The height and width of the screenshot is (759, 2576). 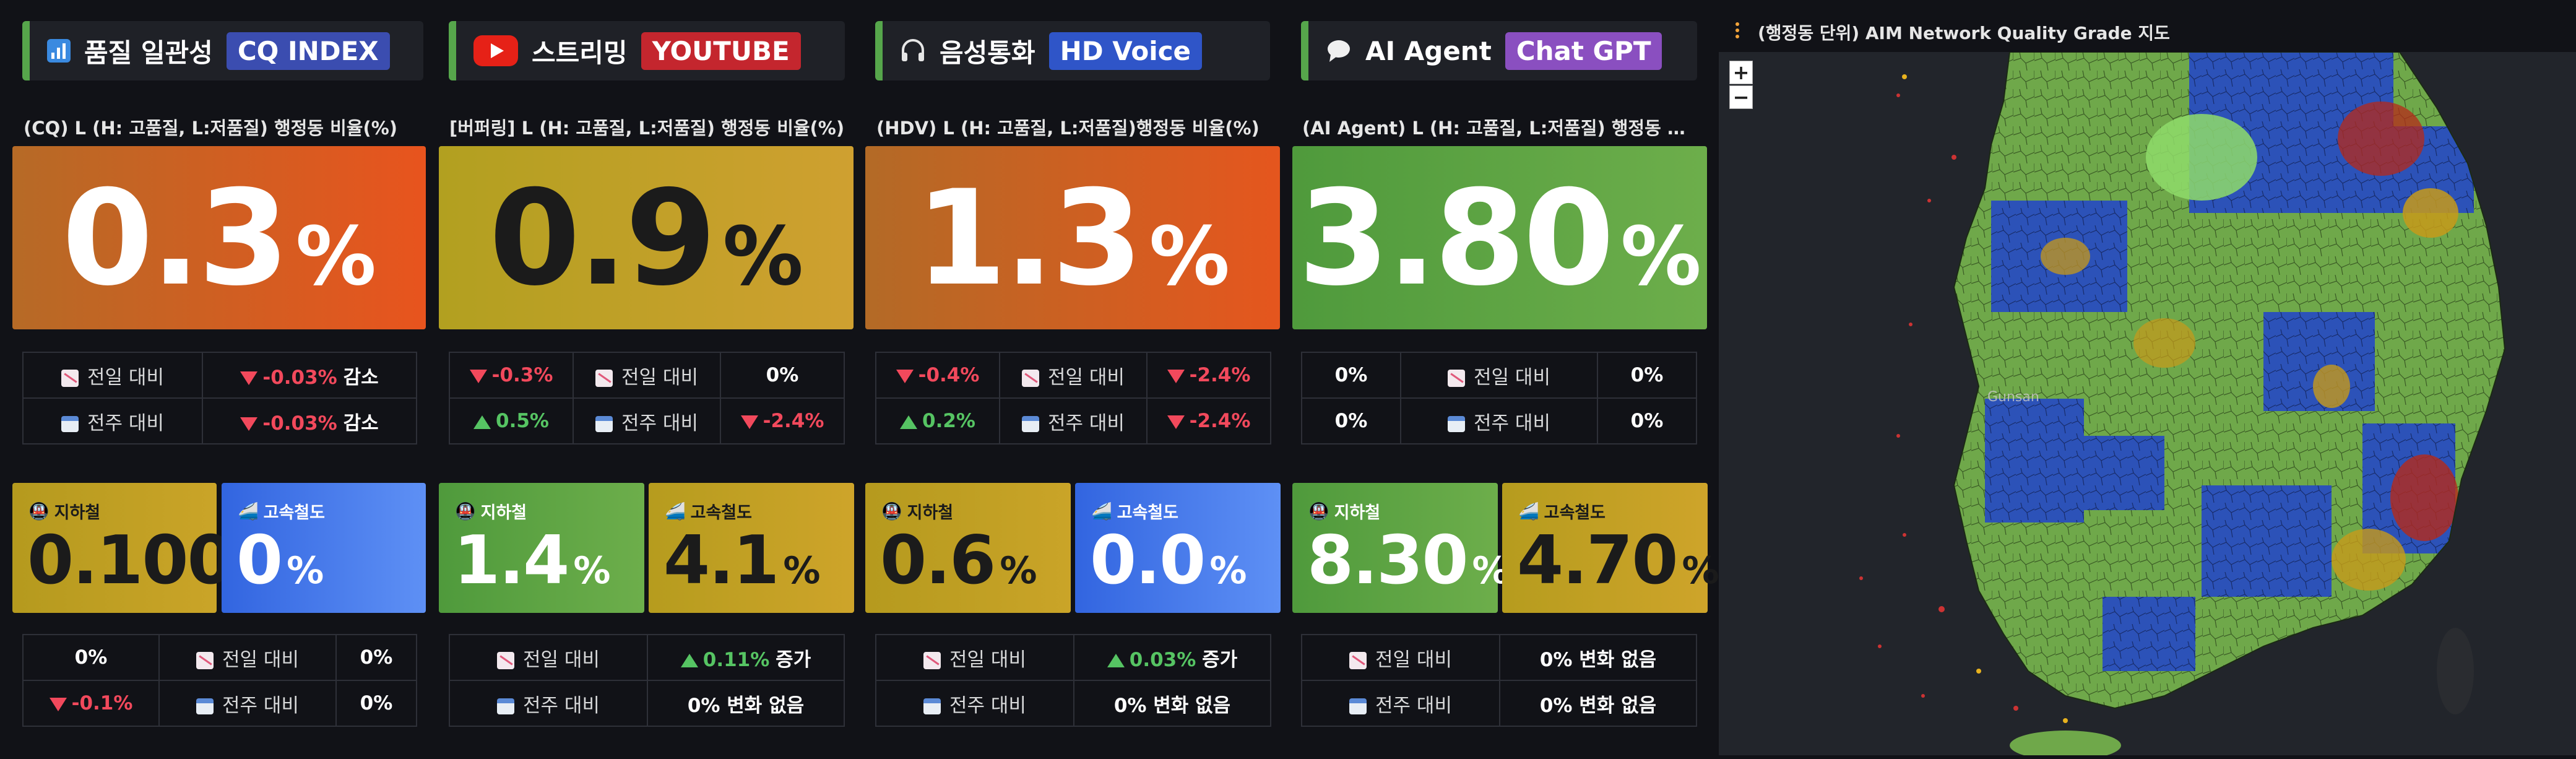 What do you see at coordinates (511, 421) in the screenshot?
I see `compare-left: 0.5%` at bounding box center [511, 421].